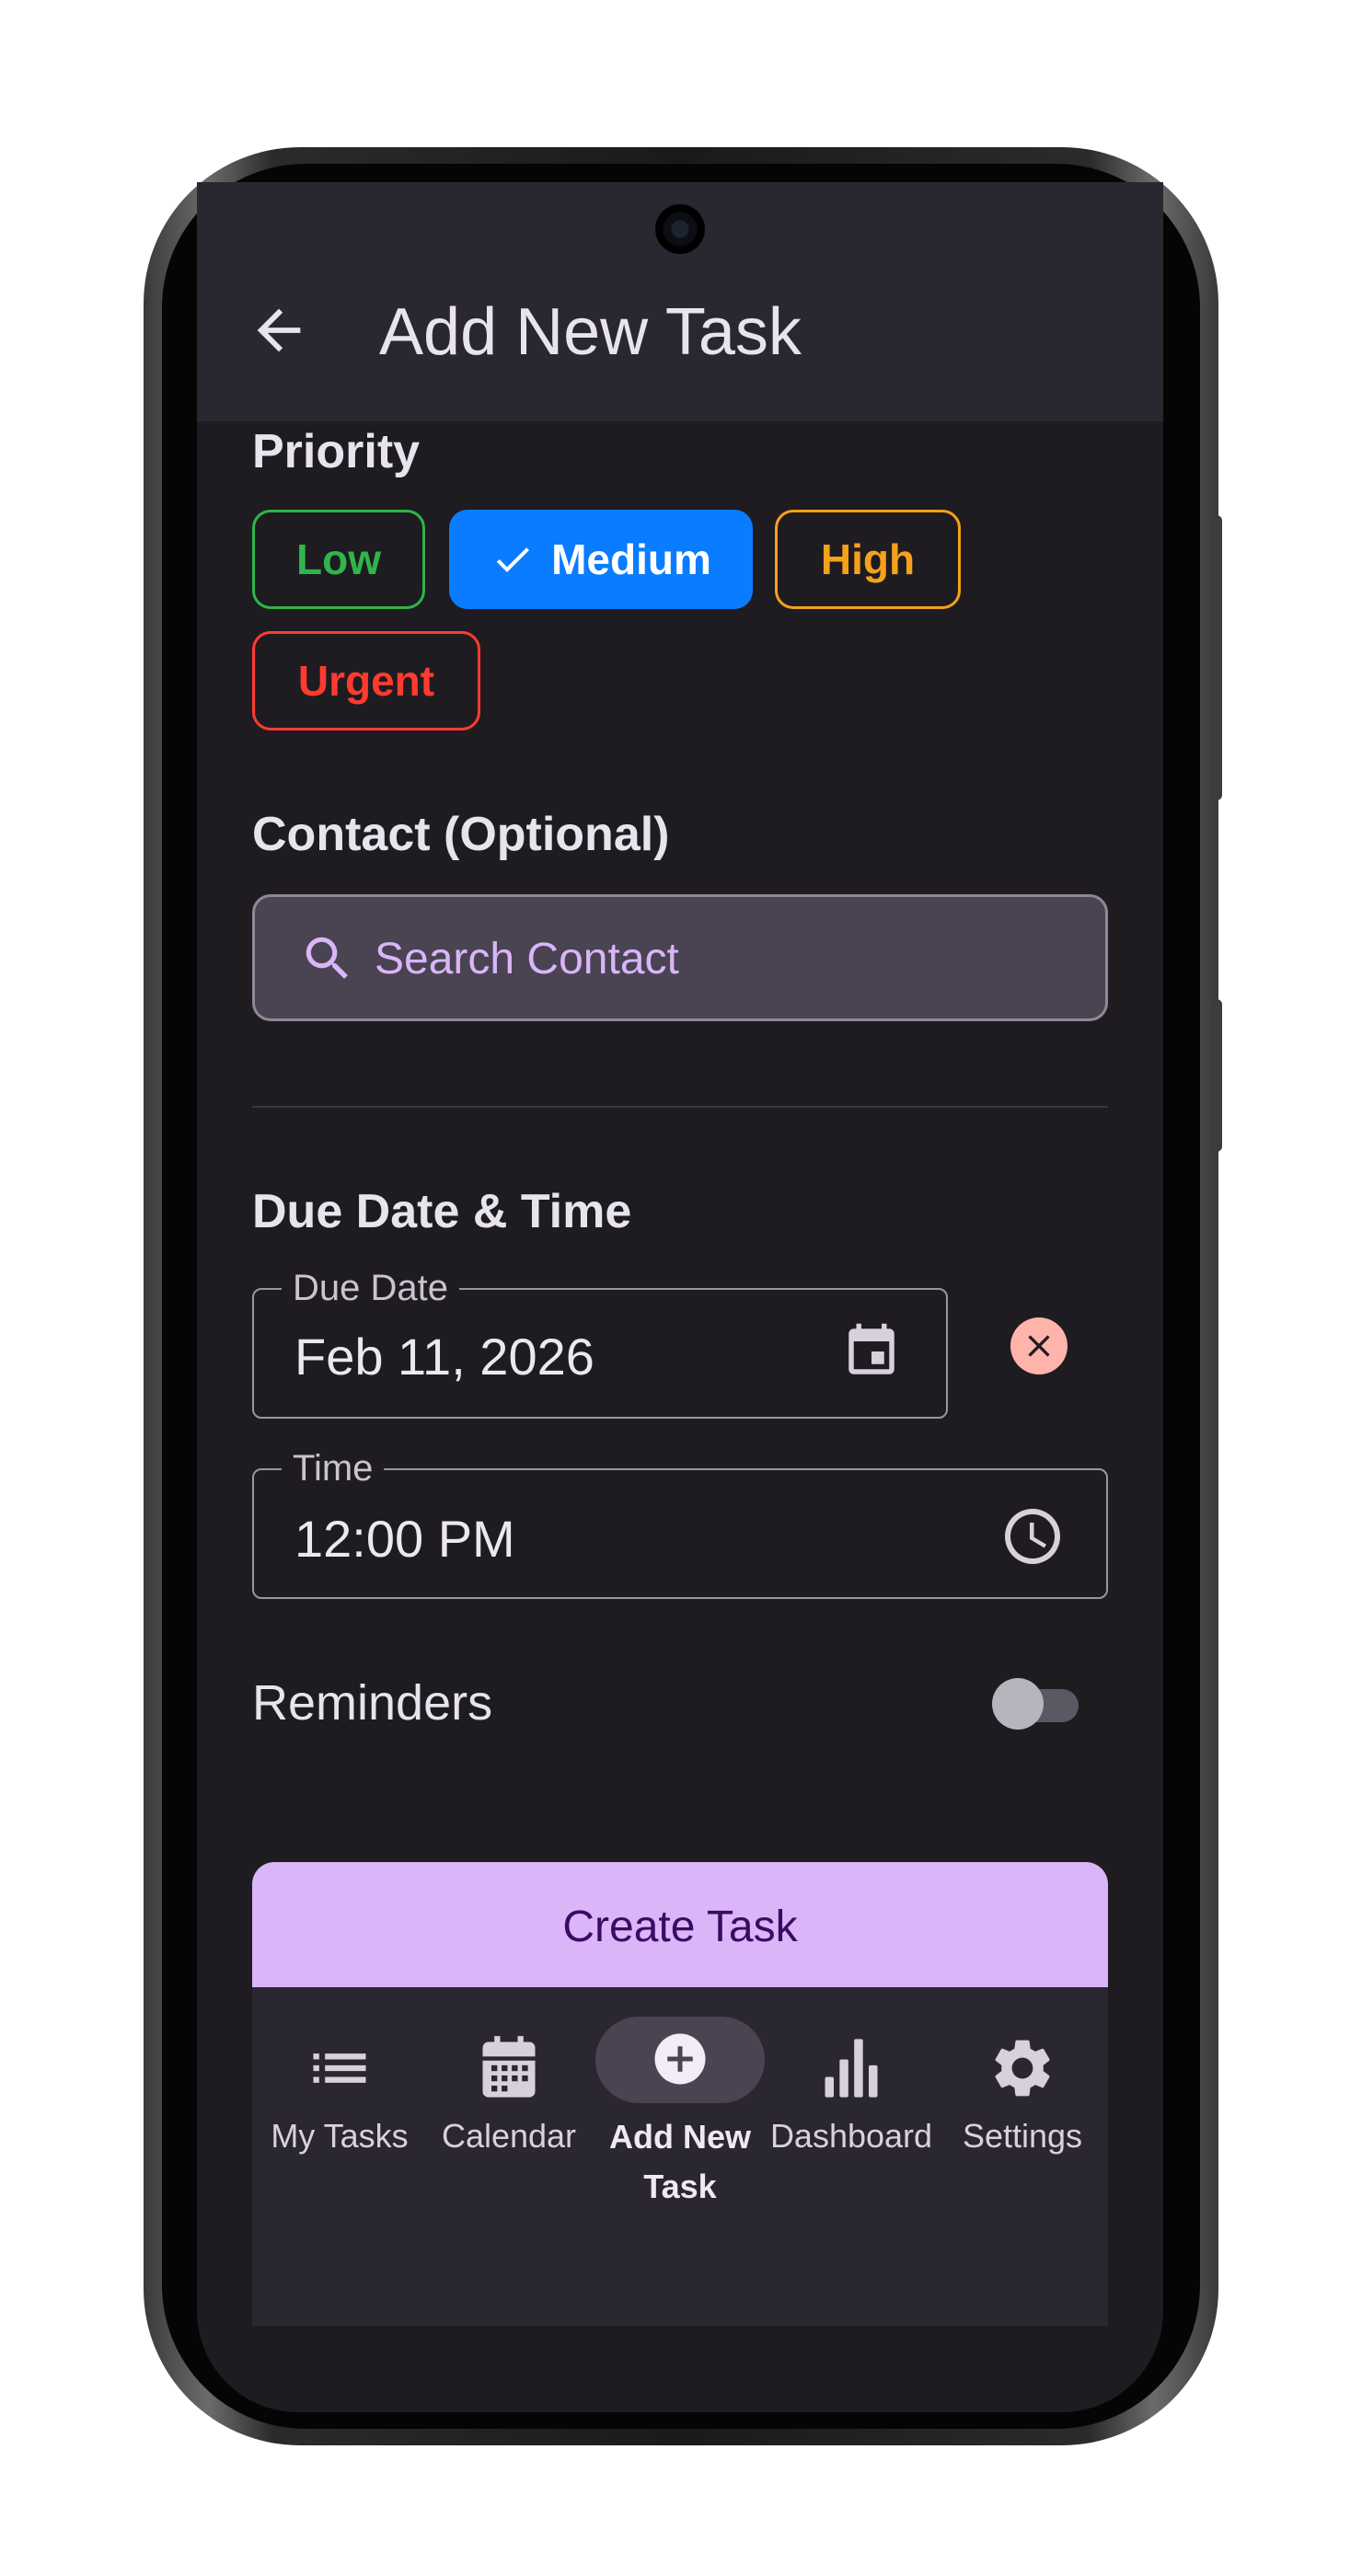 The height and width of the screenshot is (2576, 1362). What do you see at coordinates (851, 2136) in the screenshot?
I see `nav-label-dashboard: Dashboard` at bounding box center [851, 2136].